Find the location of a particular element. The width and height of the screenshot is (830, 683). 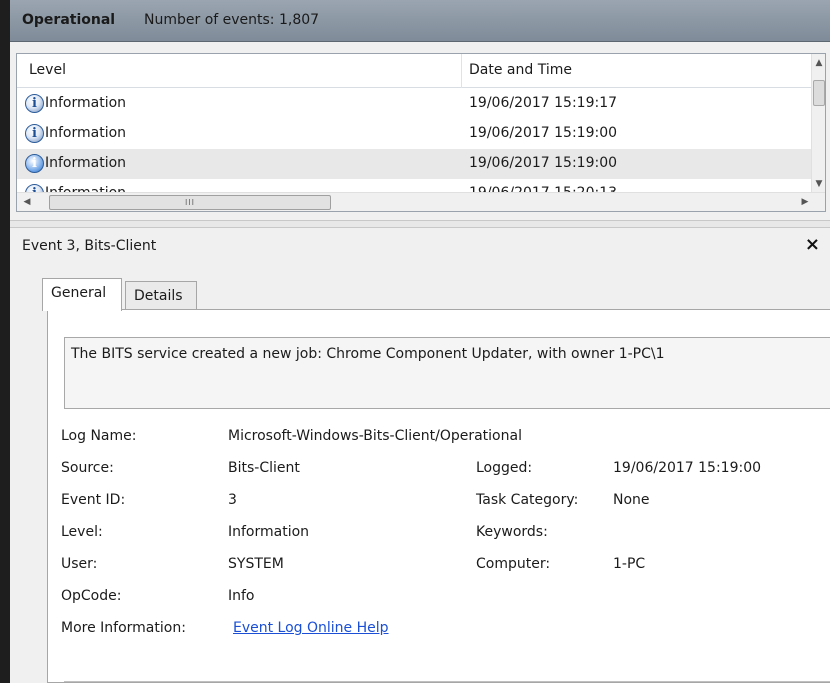

event-id-label: Event ID: is located at coordinates (93, 500).